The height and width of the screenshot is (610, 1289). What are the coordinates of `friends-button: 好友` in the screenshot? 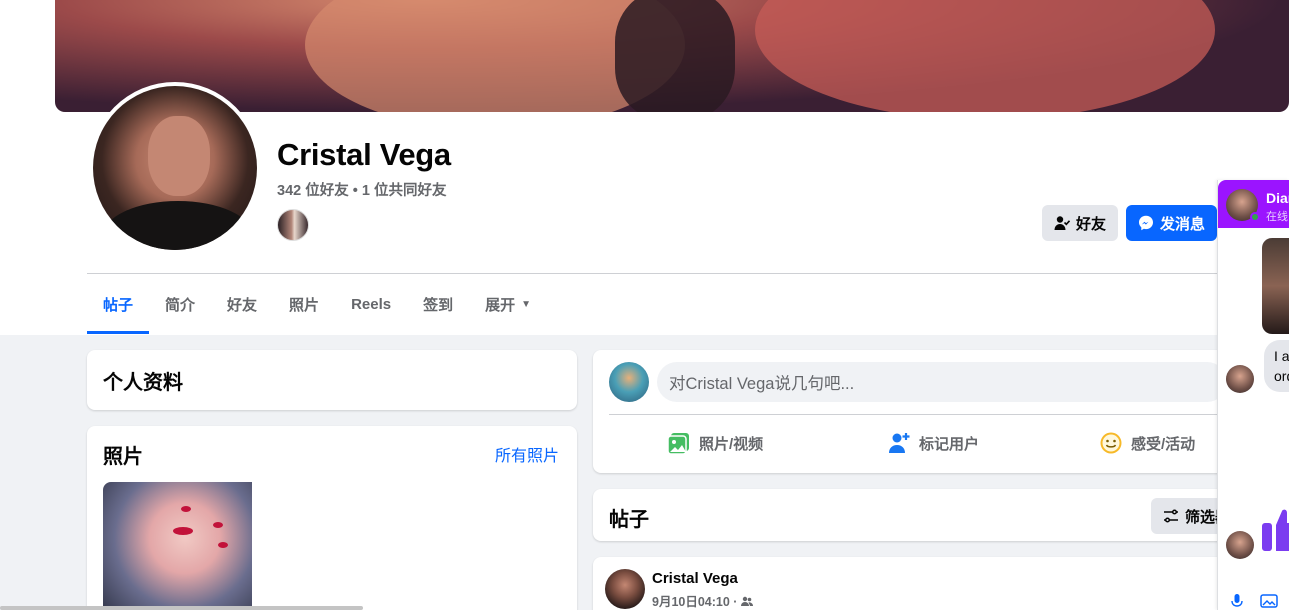 It's located at (1080, 223).